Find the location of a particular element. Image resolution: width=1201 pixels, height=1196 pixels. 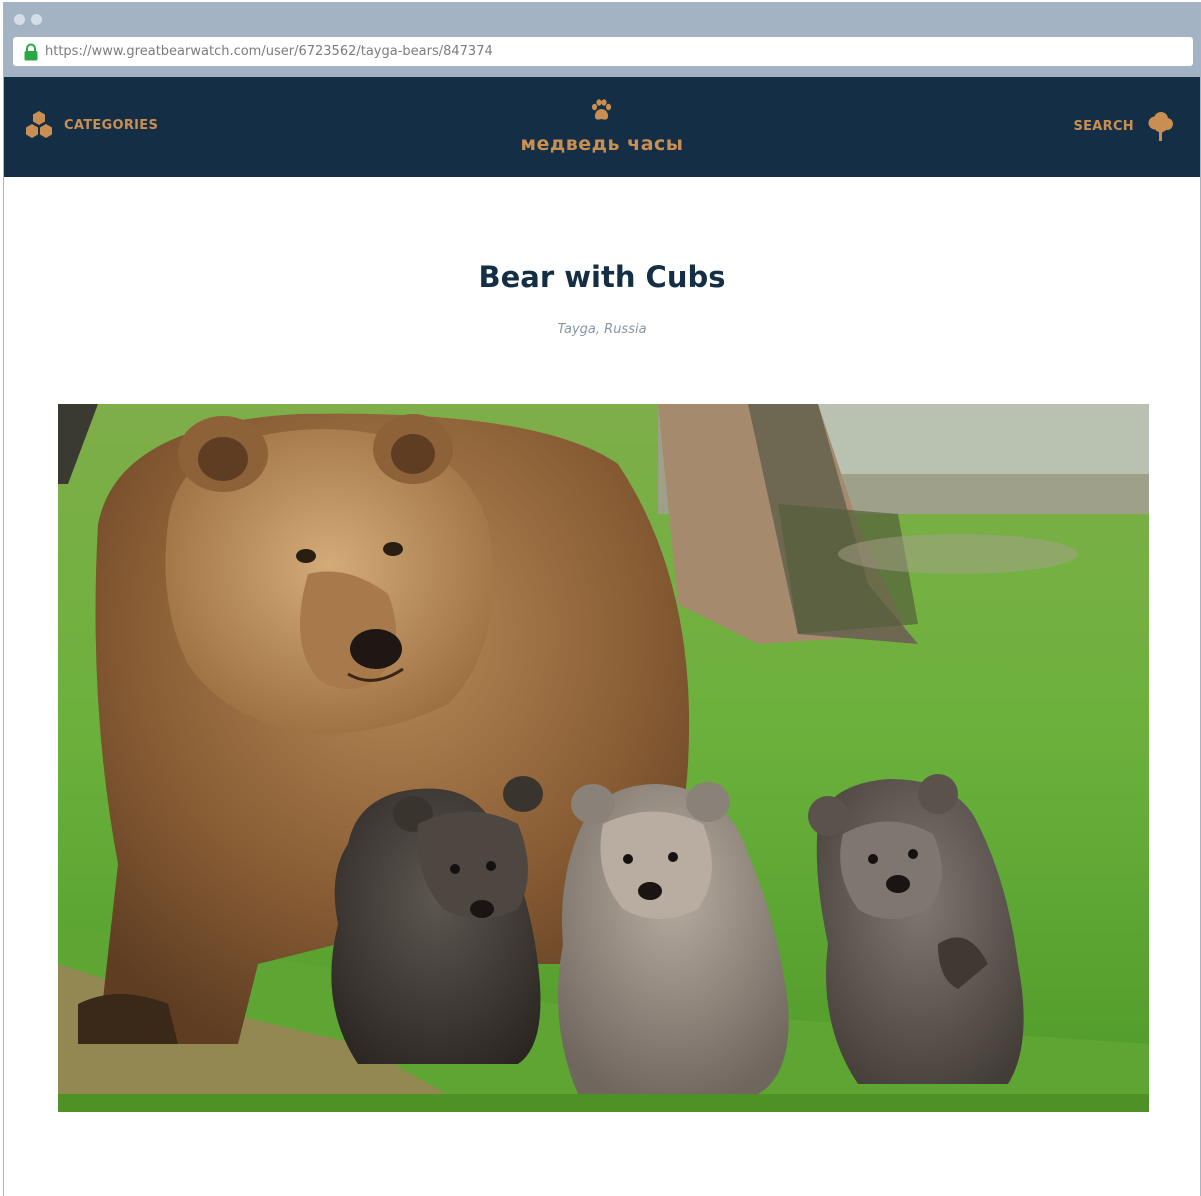

search-menu: SEARCH is located at coordinates (1124, 126).